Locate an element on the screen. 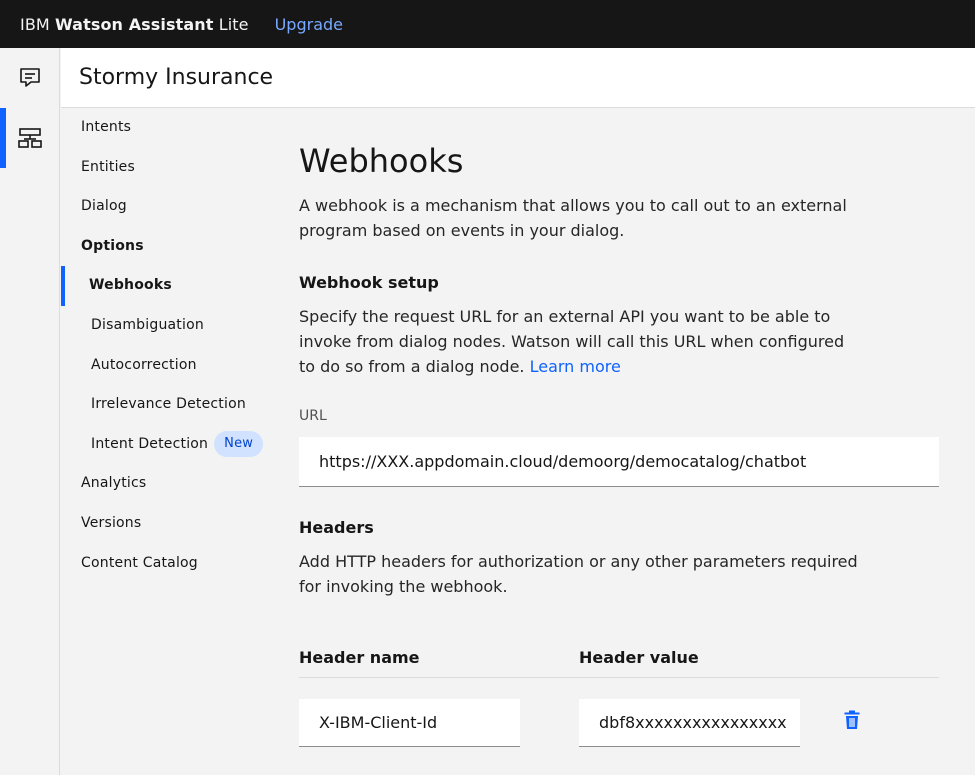  rail-item-assistants is located at coordinates (30, 78).